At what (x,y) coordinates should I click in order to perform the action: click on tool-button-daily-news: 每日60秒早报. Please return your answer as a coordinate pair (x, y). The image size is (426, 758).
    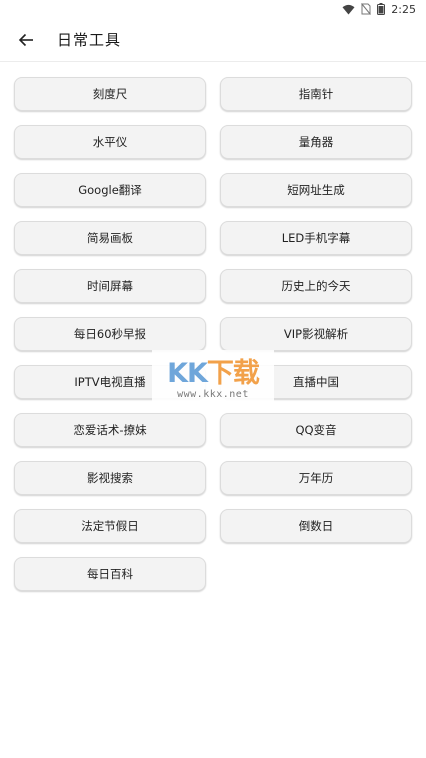
    Looking at the image, I should click on (110, 334).